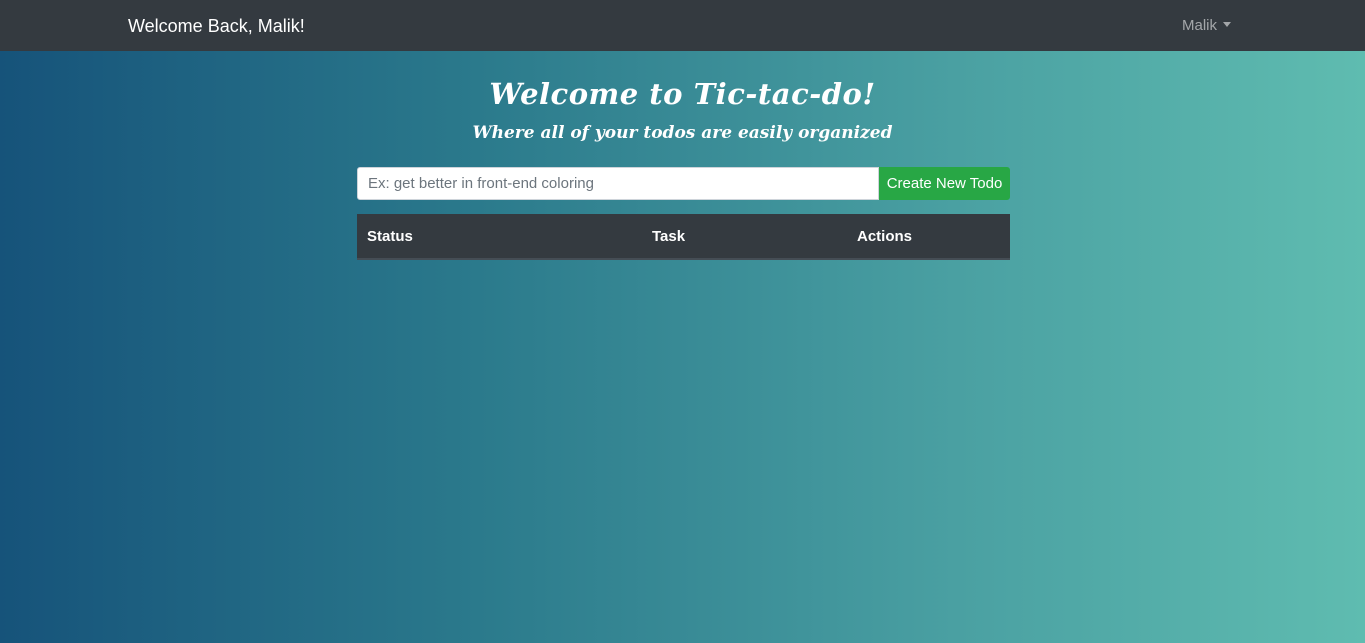  I want to click on user-menu-label: Malik, so click(1199, 25).